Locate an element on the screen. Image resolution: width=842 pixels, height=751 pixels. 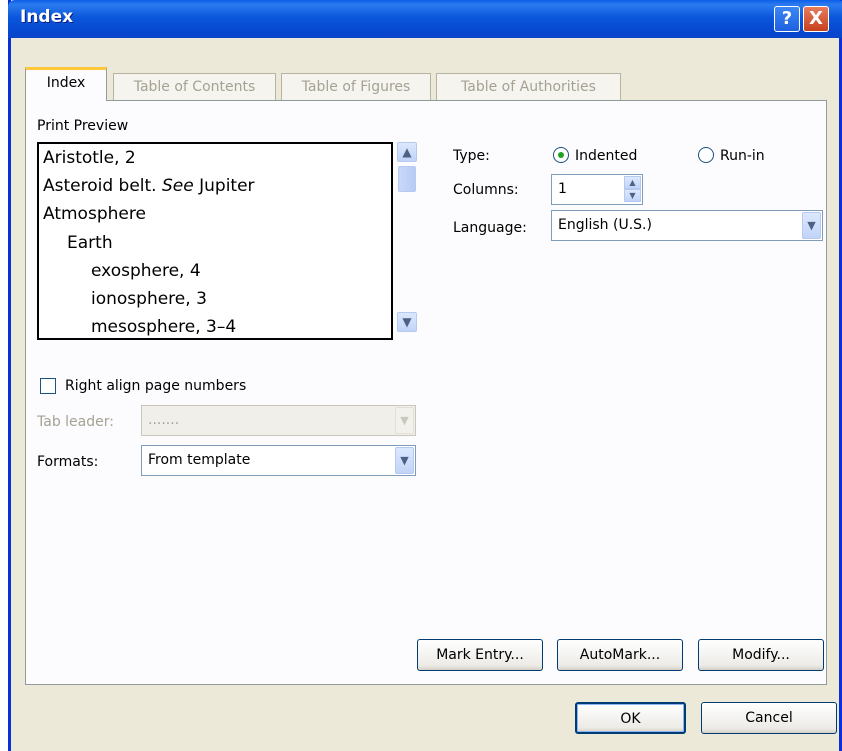
ok-button: OK is located at coordinates (630, 718).